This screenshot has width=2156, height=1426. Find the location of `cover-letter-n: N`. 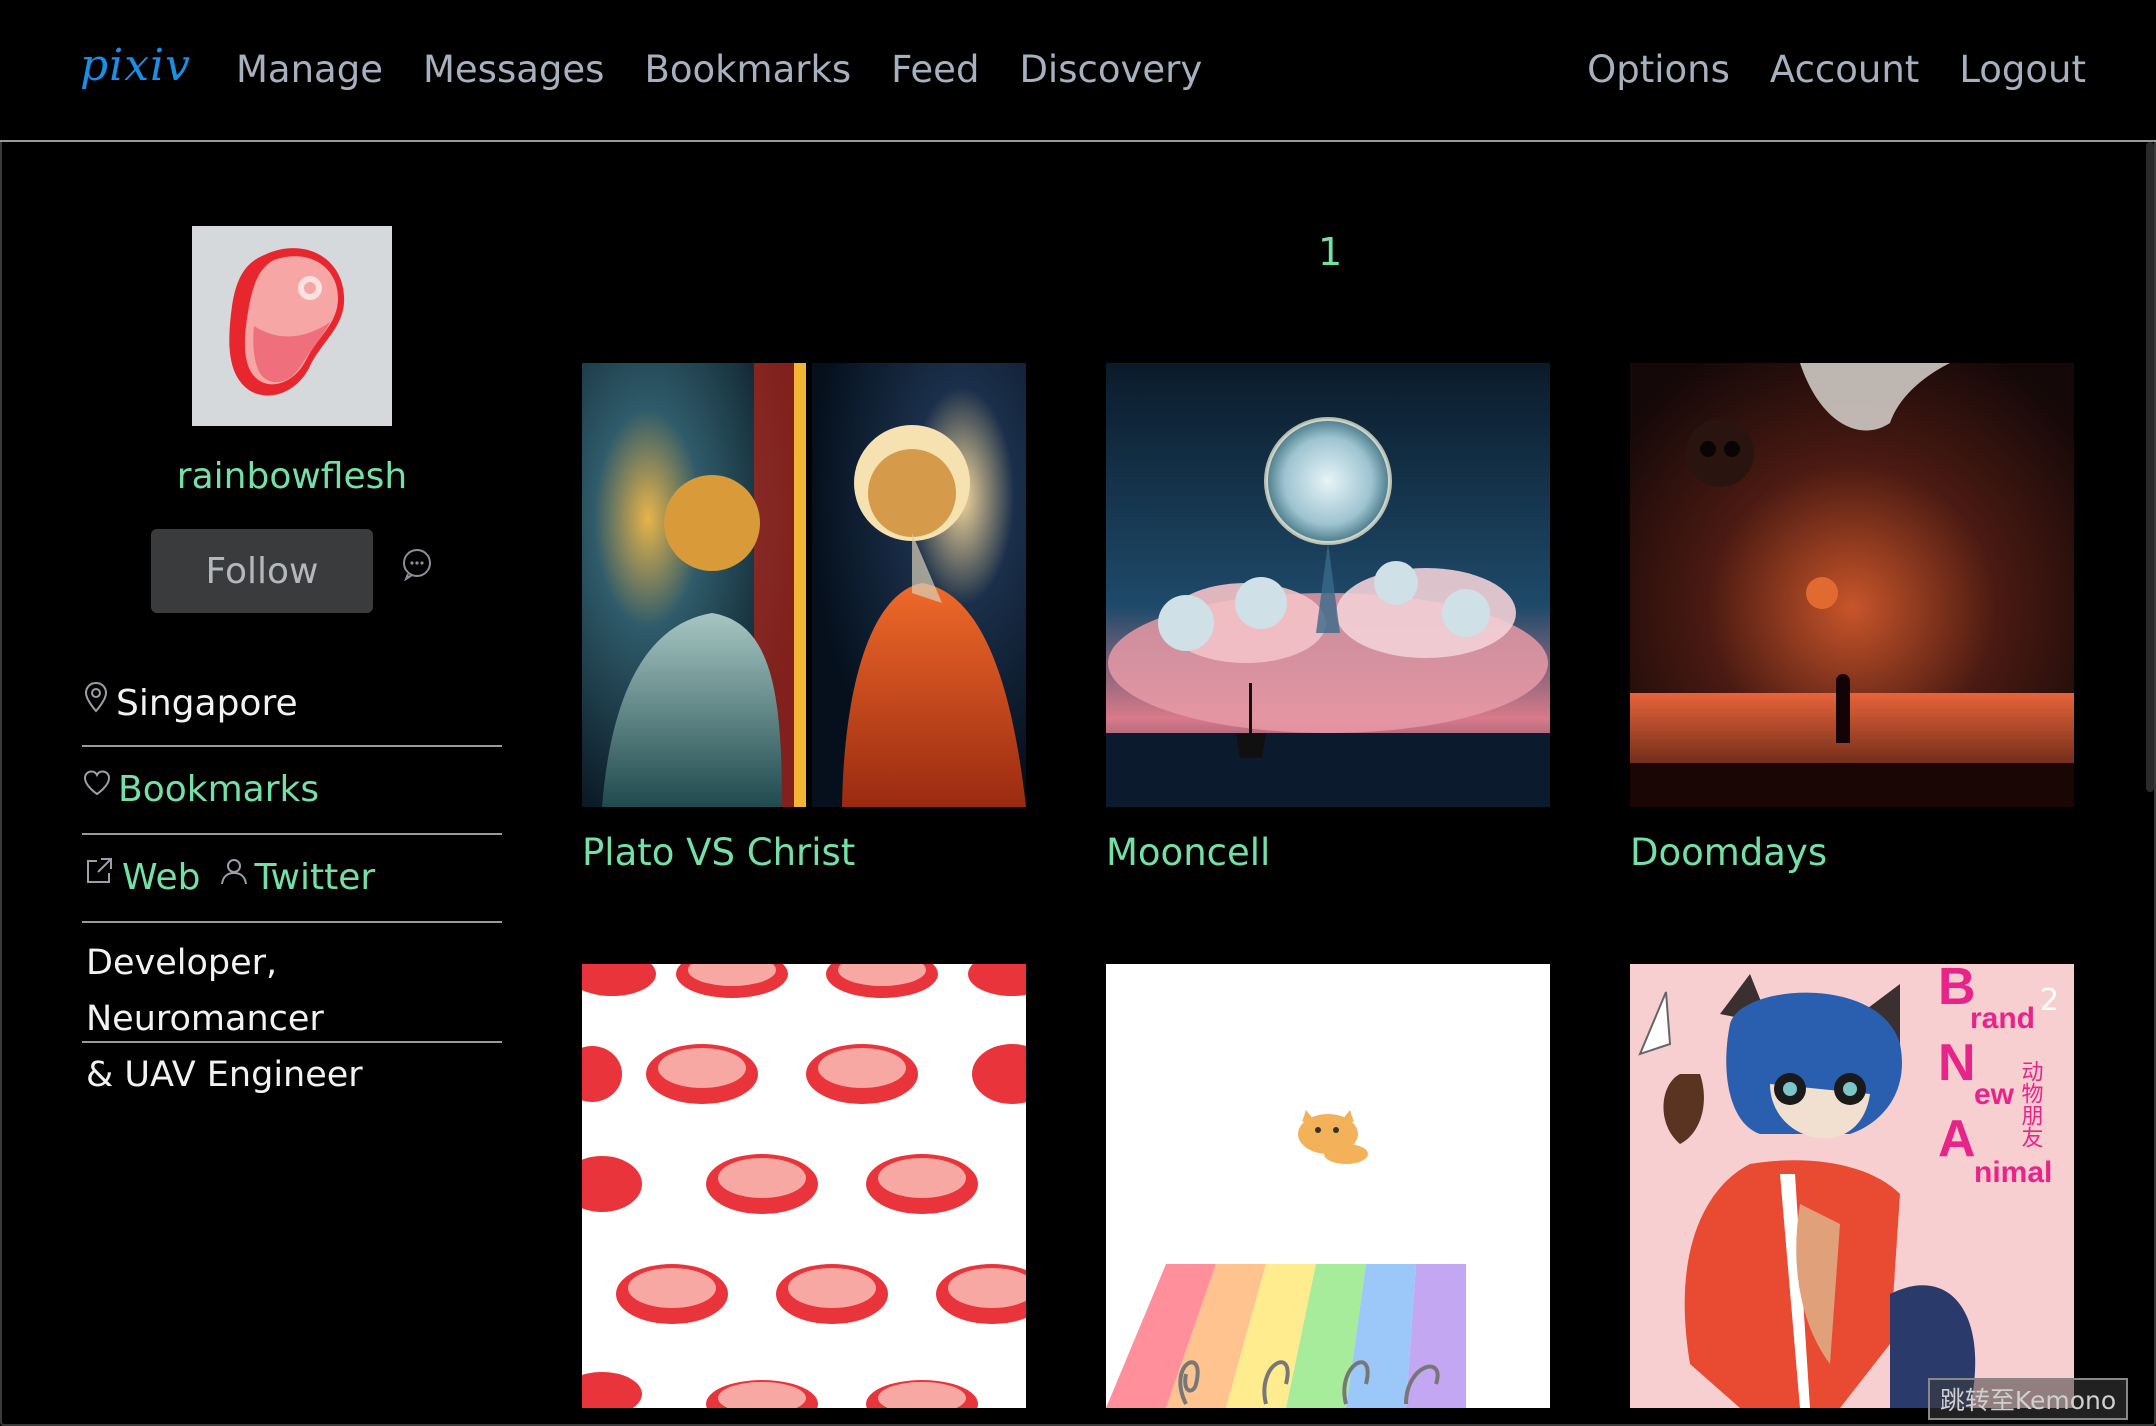

cover-letter-n: N is located at coordinates (1957, 1063).